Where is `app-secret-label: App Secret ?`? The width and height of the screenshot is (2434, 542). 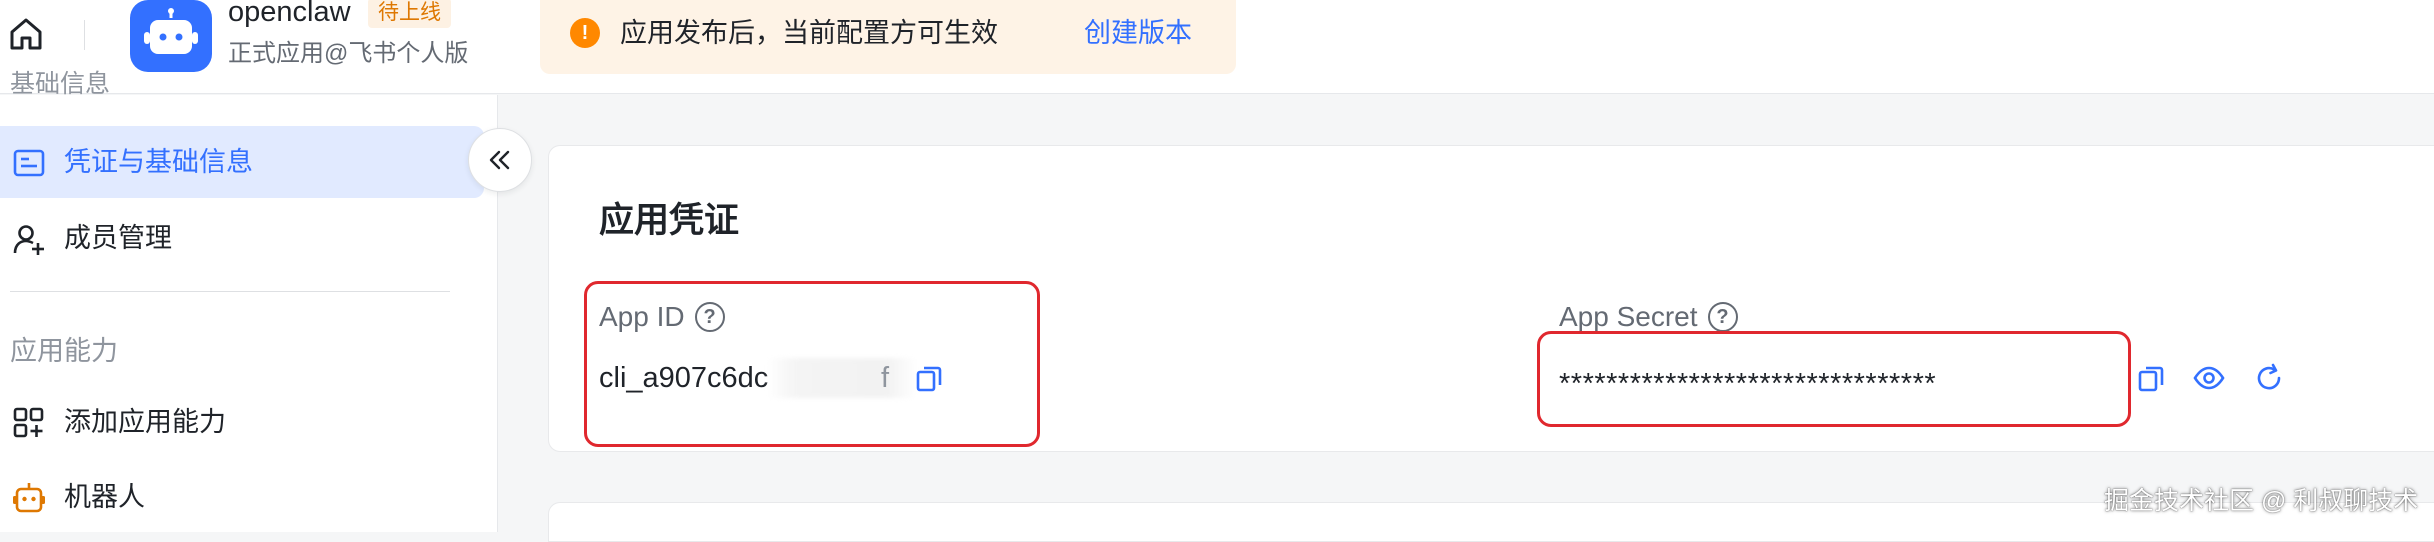 app-secret-label: App Secret ? is located at coordinates (1648, 317).